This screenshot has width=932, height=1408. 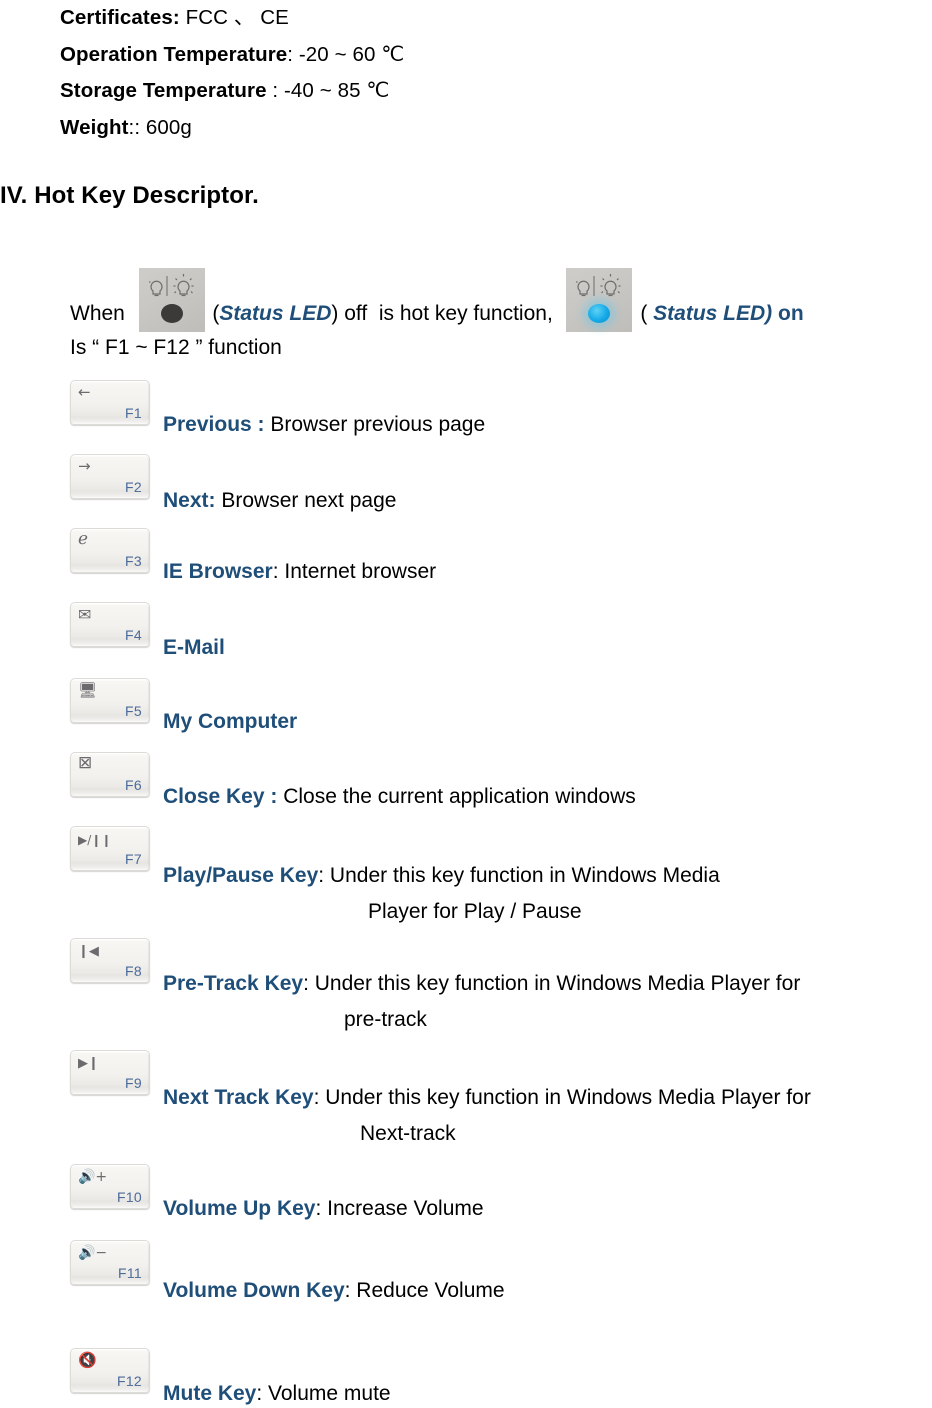 What do you see at coordinates (110, 848) in the screenshot?
I see `keycap-f7: ▶/❙❙ F7` at bounding box center [110, 848].